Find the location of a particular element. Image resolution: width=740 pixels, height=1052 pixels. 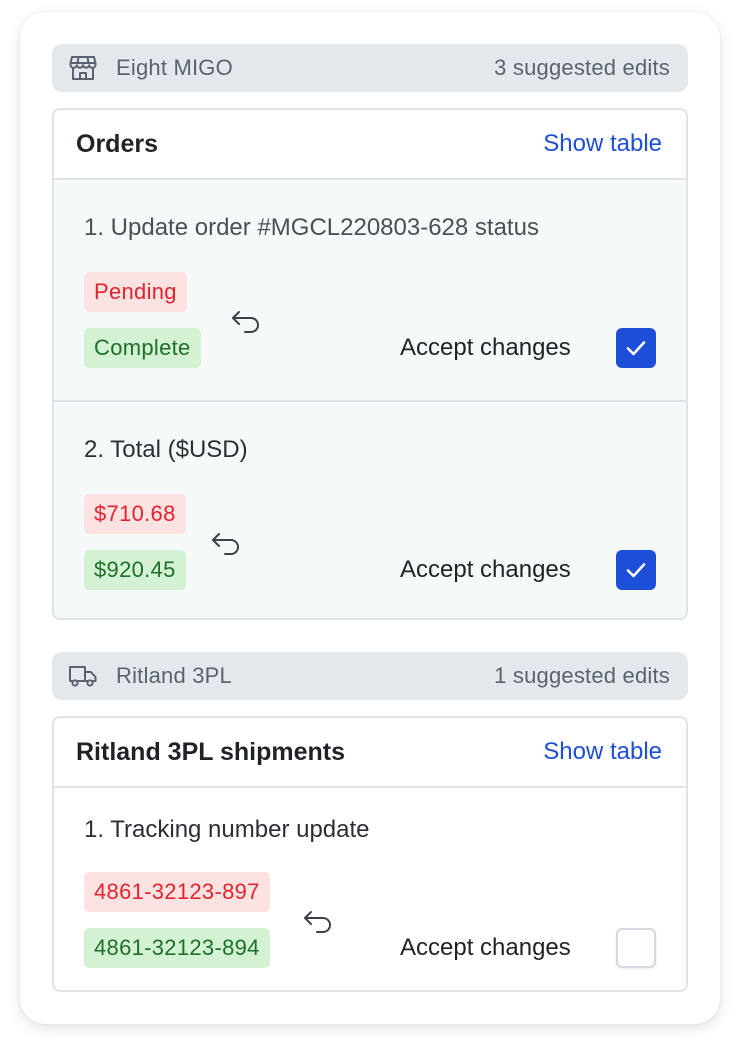

storefront-icon is located at coordinates (83, 68).